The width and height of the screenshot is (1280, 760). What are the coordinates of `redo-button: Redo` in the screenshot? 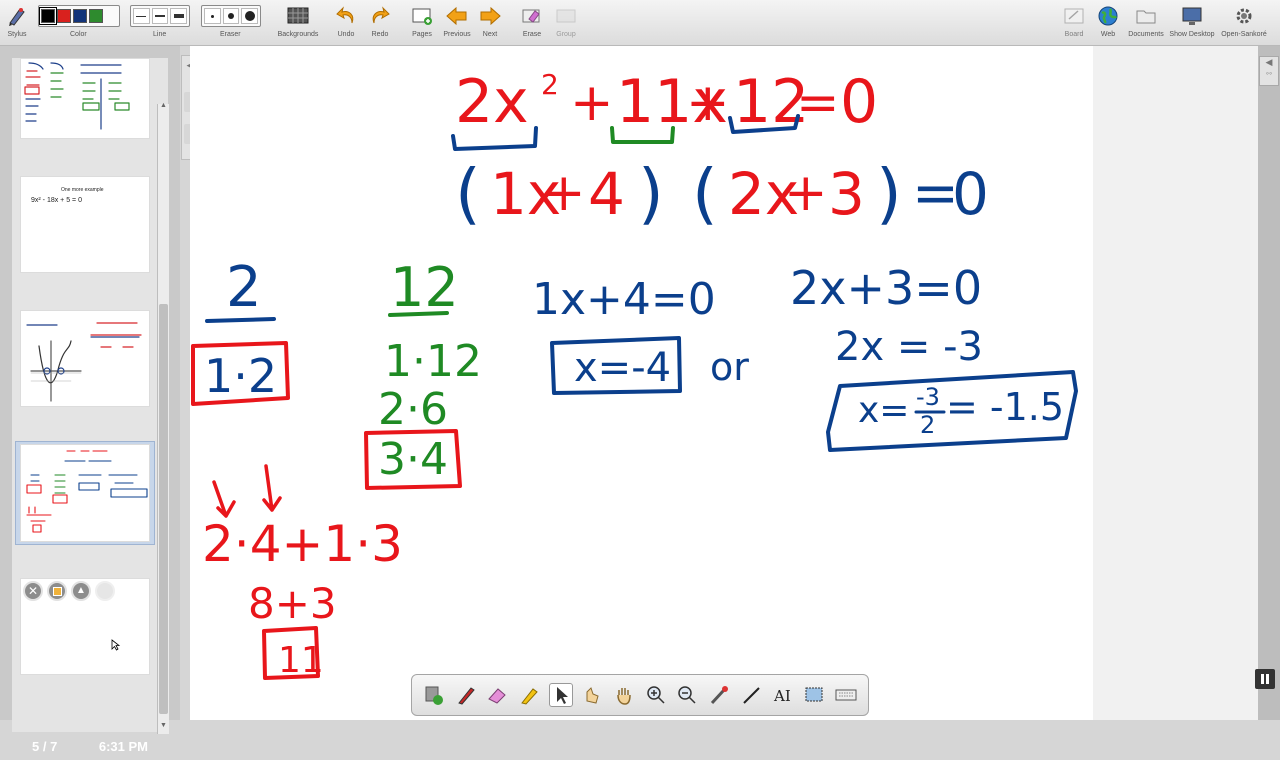 It's located at (380, 23).